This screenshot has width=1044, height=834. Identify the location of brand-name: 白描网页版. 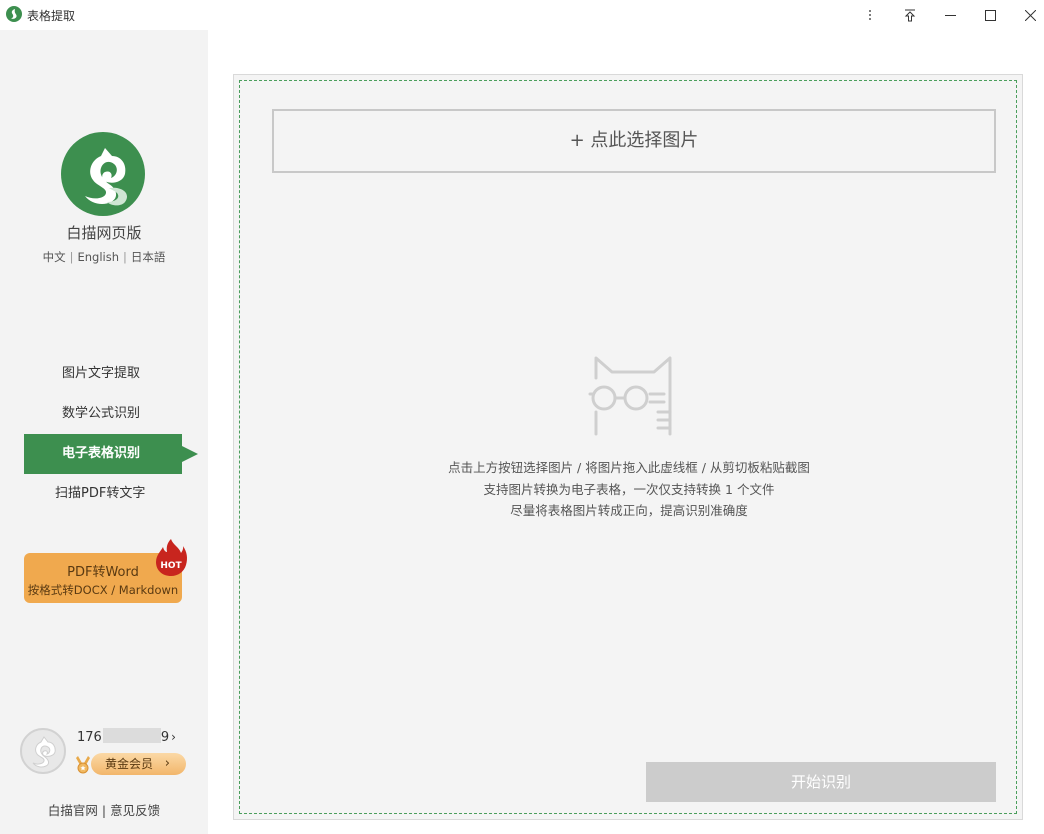
(104, 233).